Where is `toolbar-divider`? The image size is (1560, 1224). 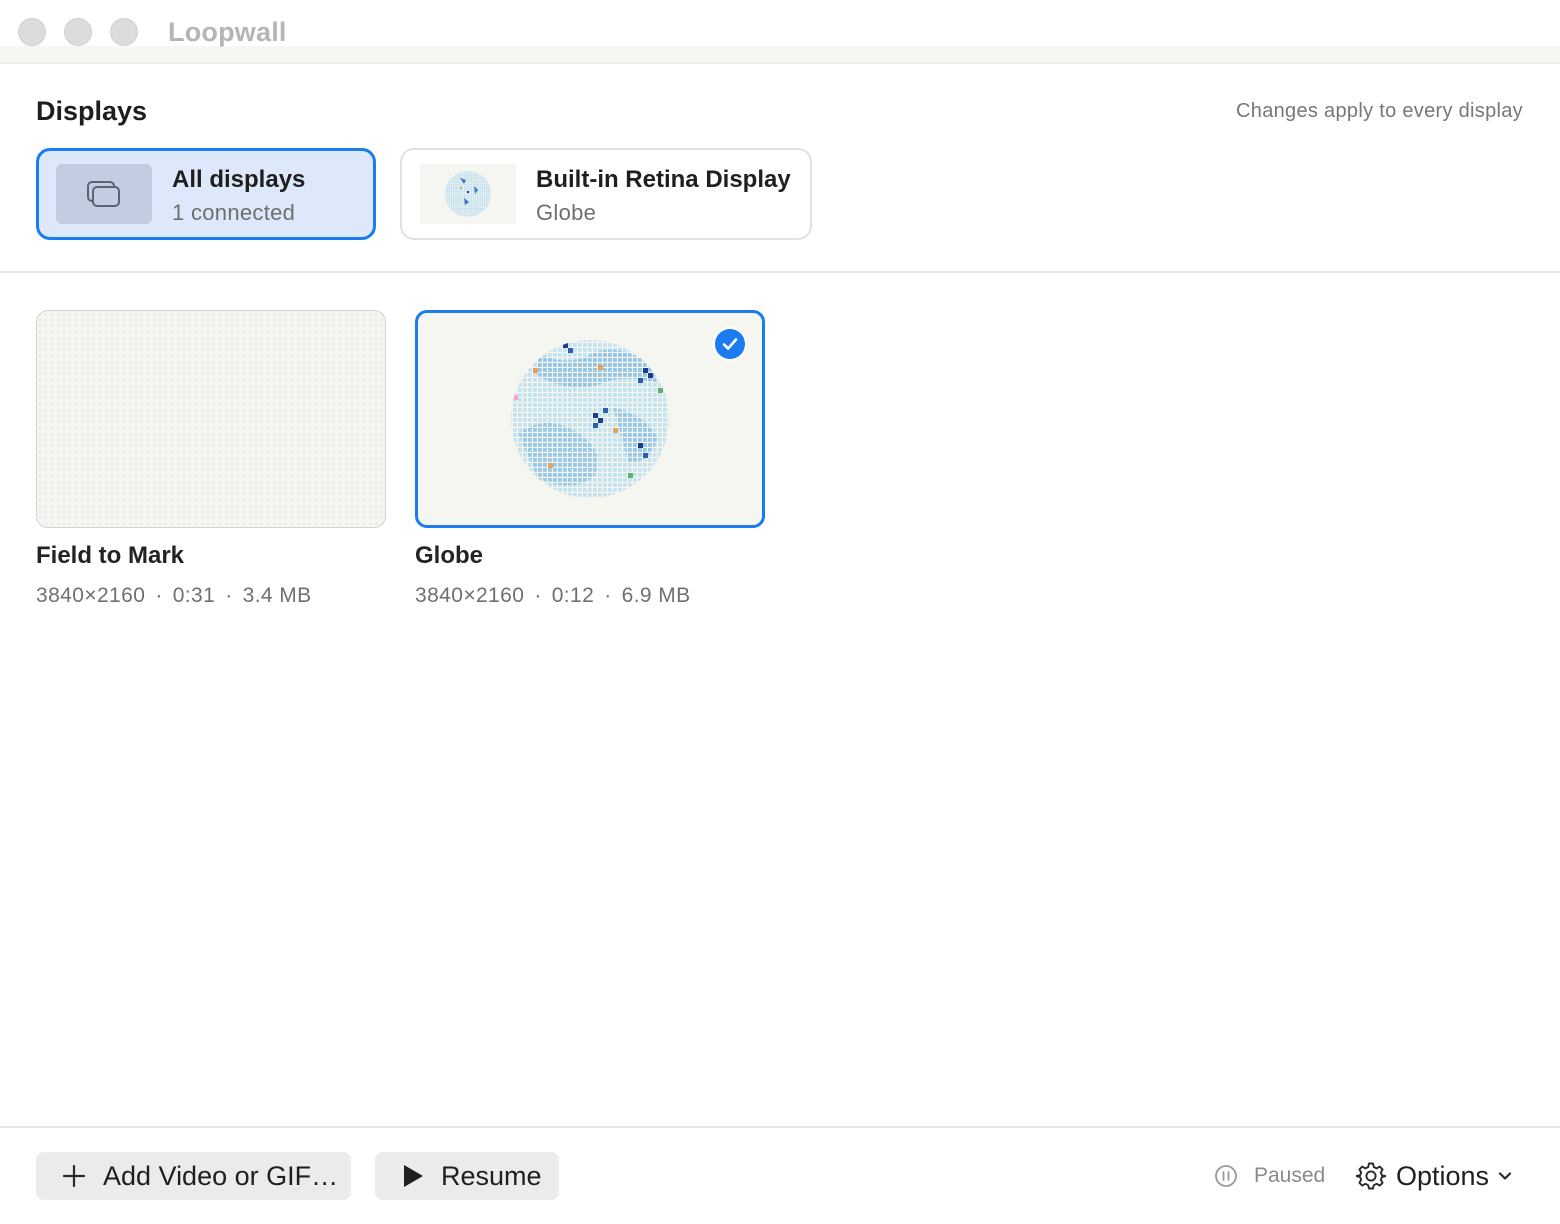 toolbar-divider is located at coordinates (780, 1127).